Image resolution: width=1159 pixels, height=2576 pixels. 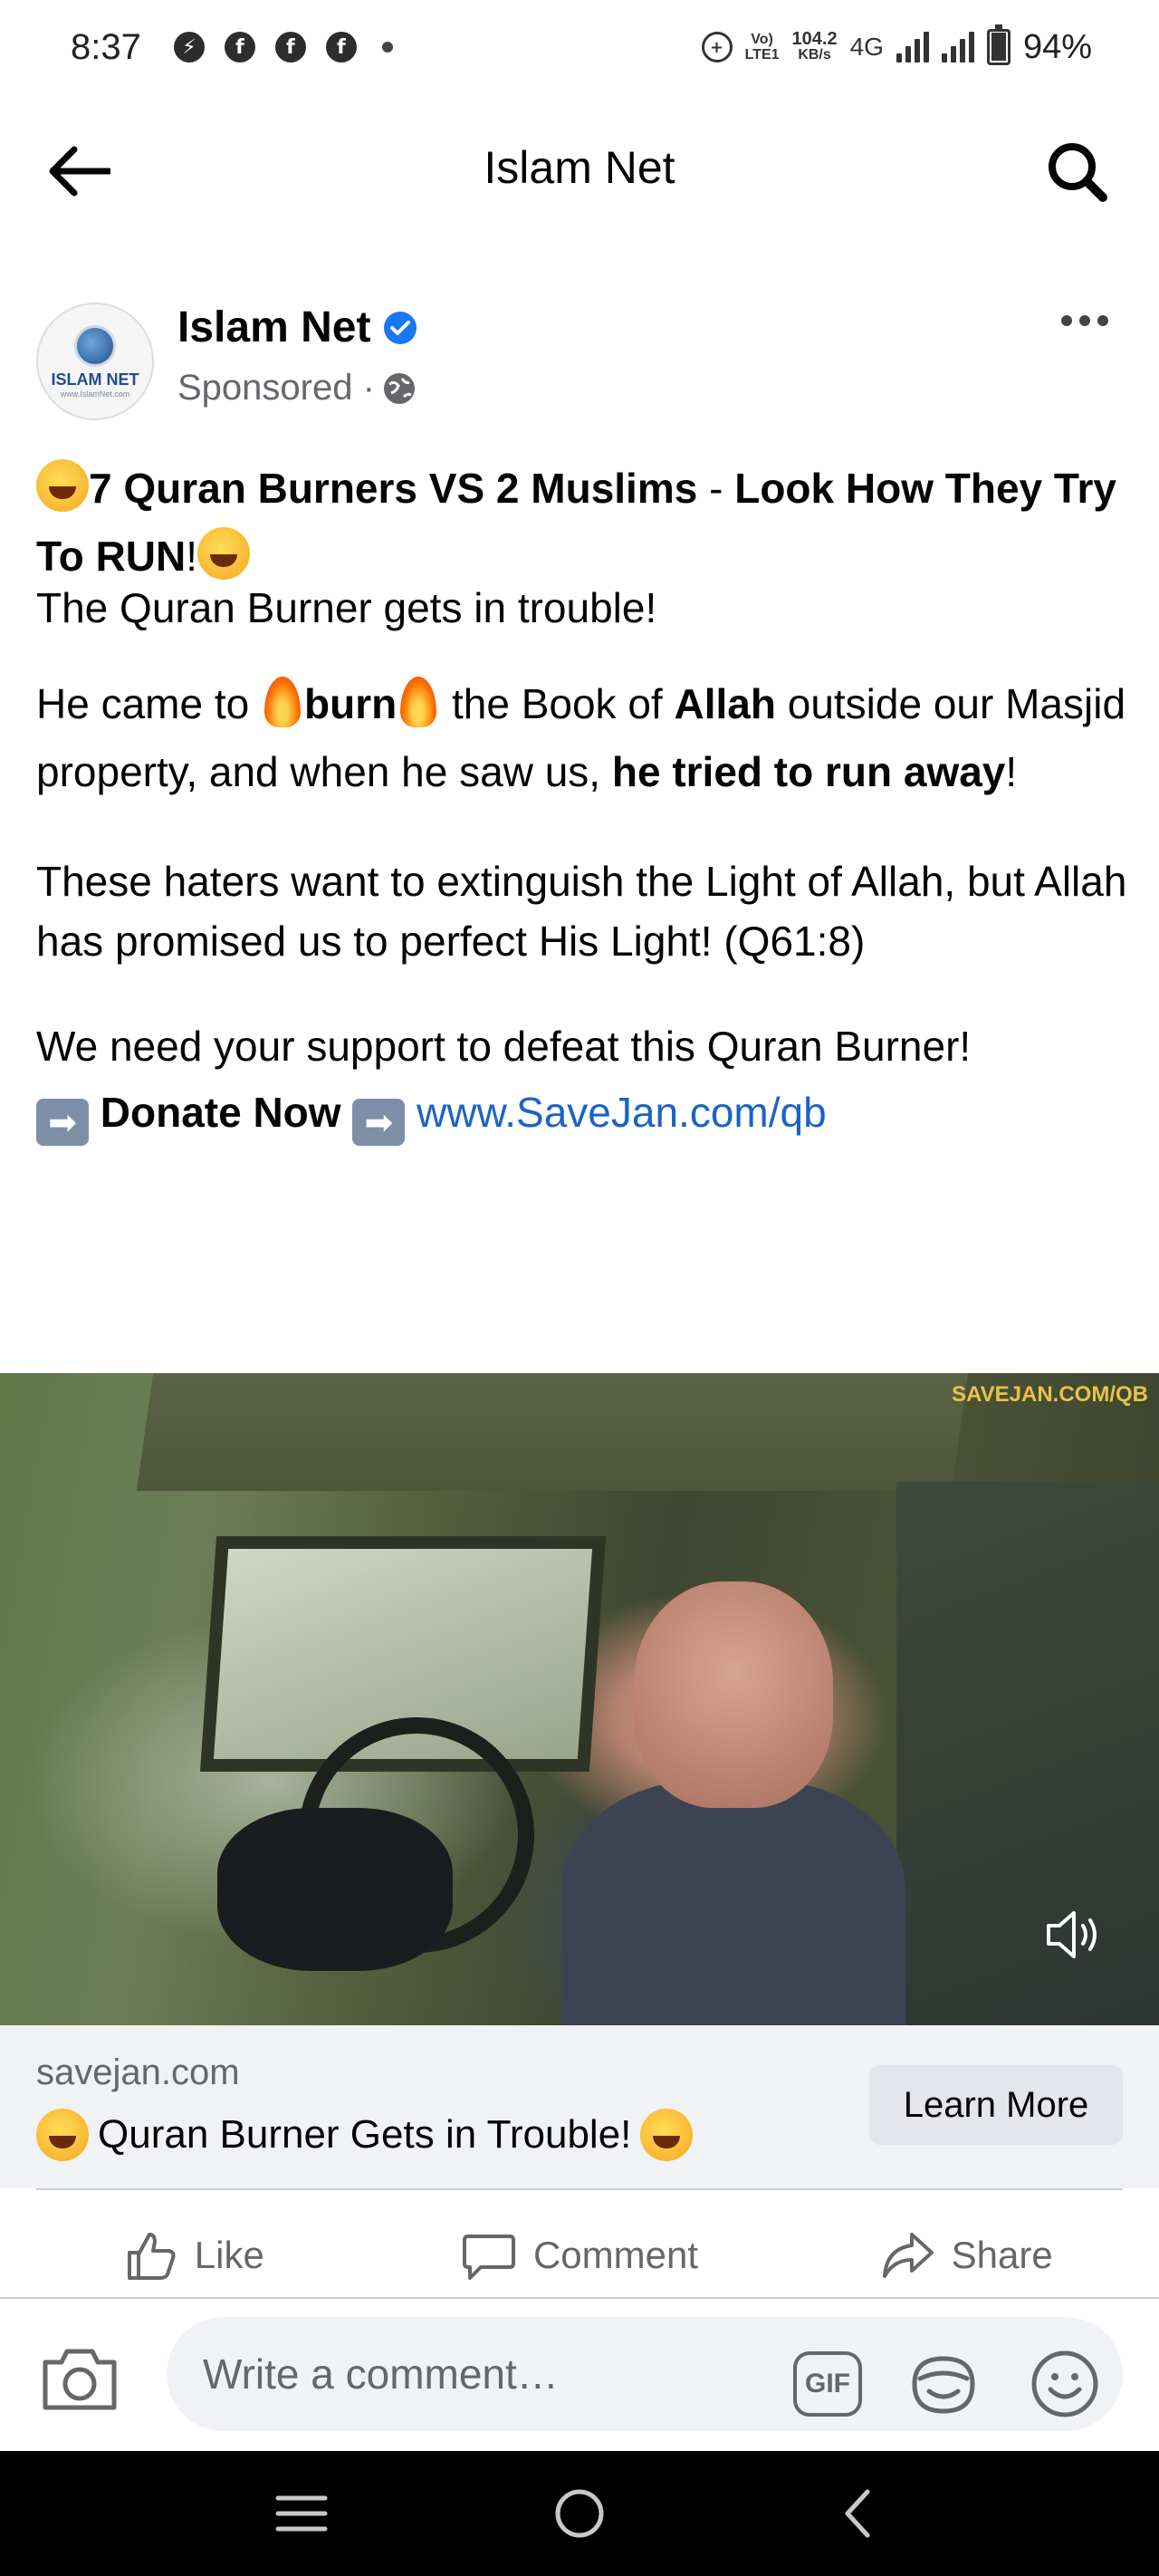 I want to click on share-label: Share, so click(x=1002, y=2255).